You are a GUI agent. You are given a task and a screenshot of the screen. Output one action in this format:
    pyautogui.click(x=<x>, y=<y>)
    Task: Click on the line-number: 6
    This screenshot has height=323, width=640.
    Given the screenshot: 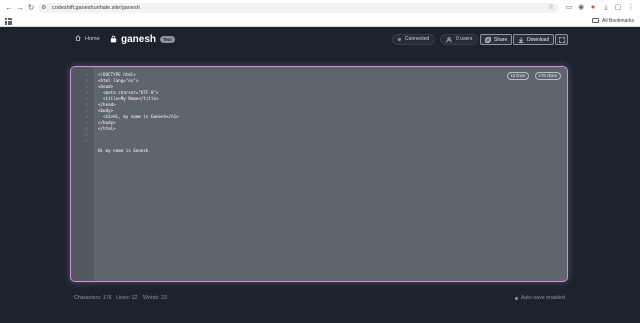 What is the action you would take?
    pyautogui.click(x=86, y=105)
    